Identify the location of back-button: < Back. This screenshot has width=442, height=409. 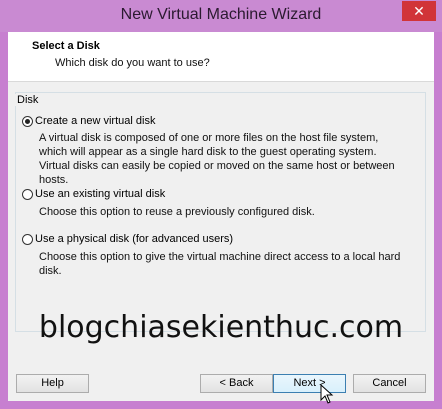
(236, 383).